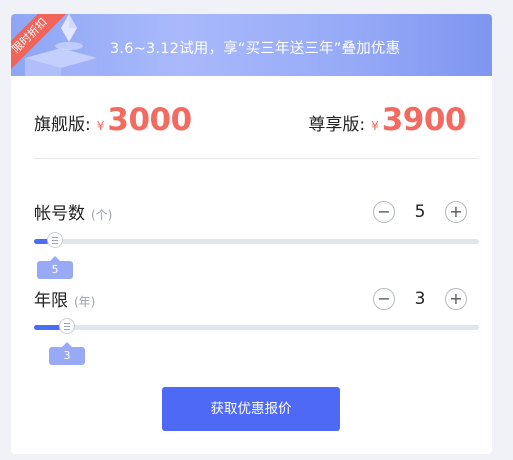  I want to click on flagship-price: 旗舰版: ¥ 3000, so click(113, 120).